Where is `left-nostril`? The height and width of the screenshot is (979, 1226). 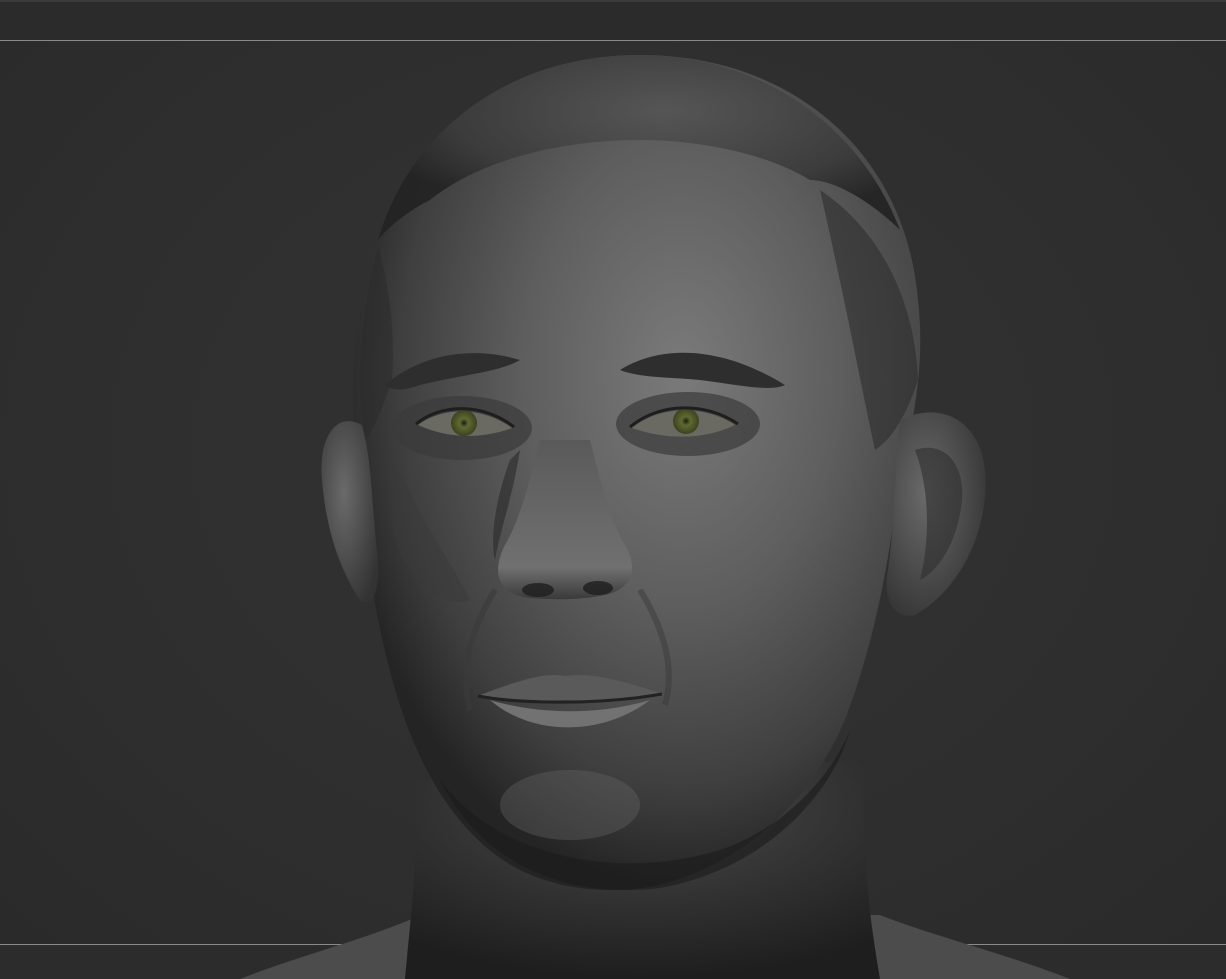
left-nostril is located at coordinates (538, 590).